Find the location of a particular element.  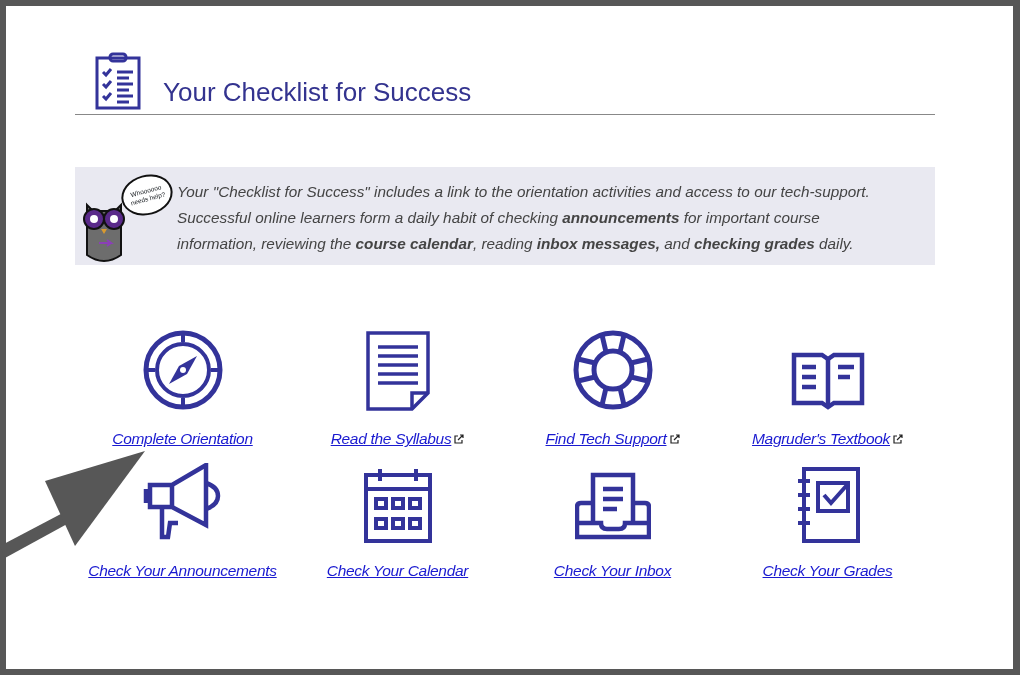

link: Magruder's Textbook is located at coordinates (821, 439).